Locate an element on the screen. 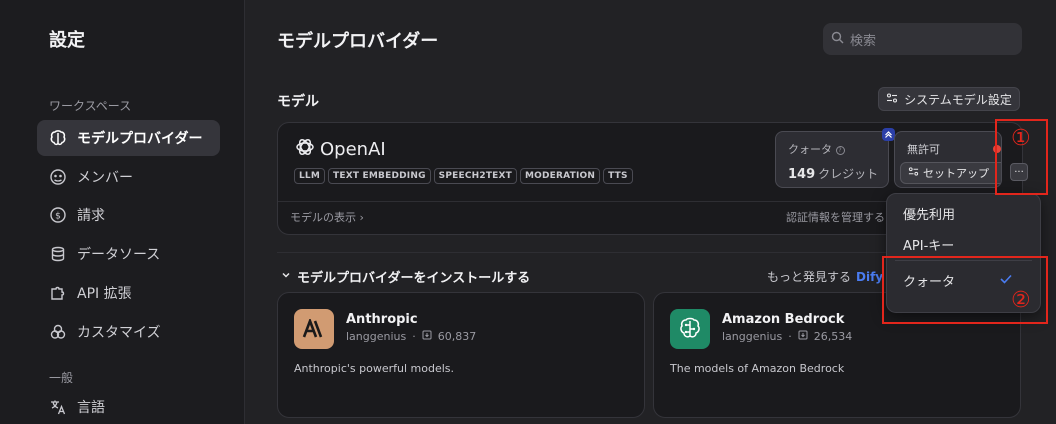  sidebar-item-label: 請求 is located at coordinates (91, 216).